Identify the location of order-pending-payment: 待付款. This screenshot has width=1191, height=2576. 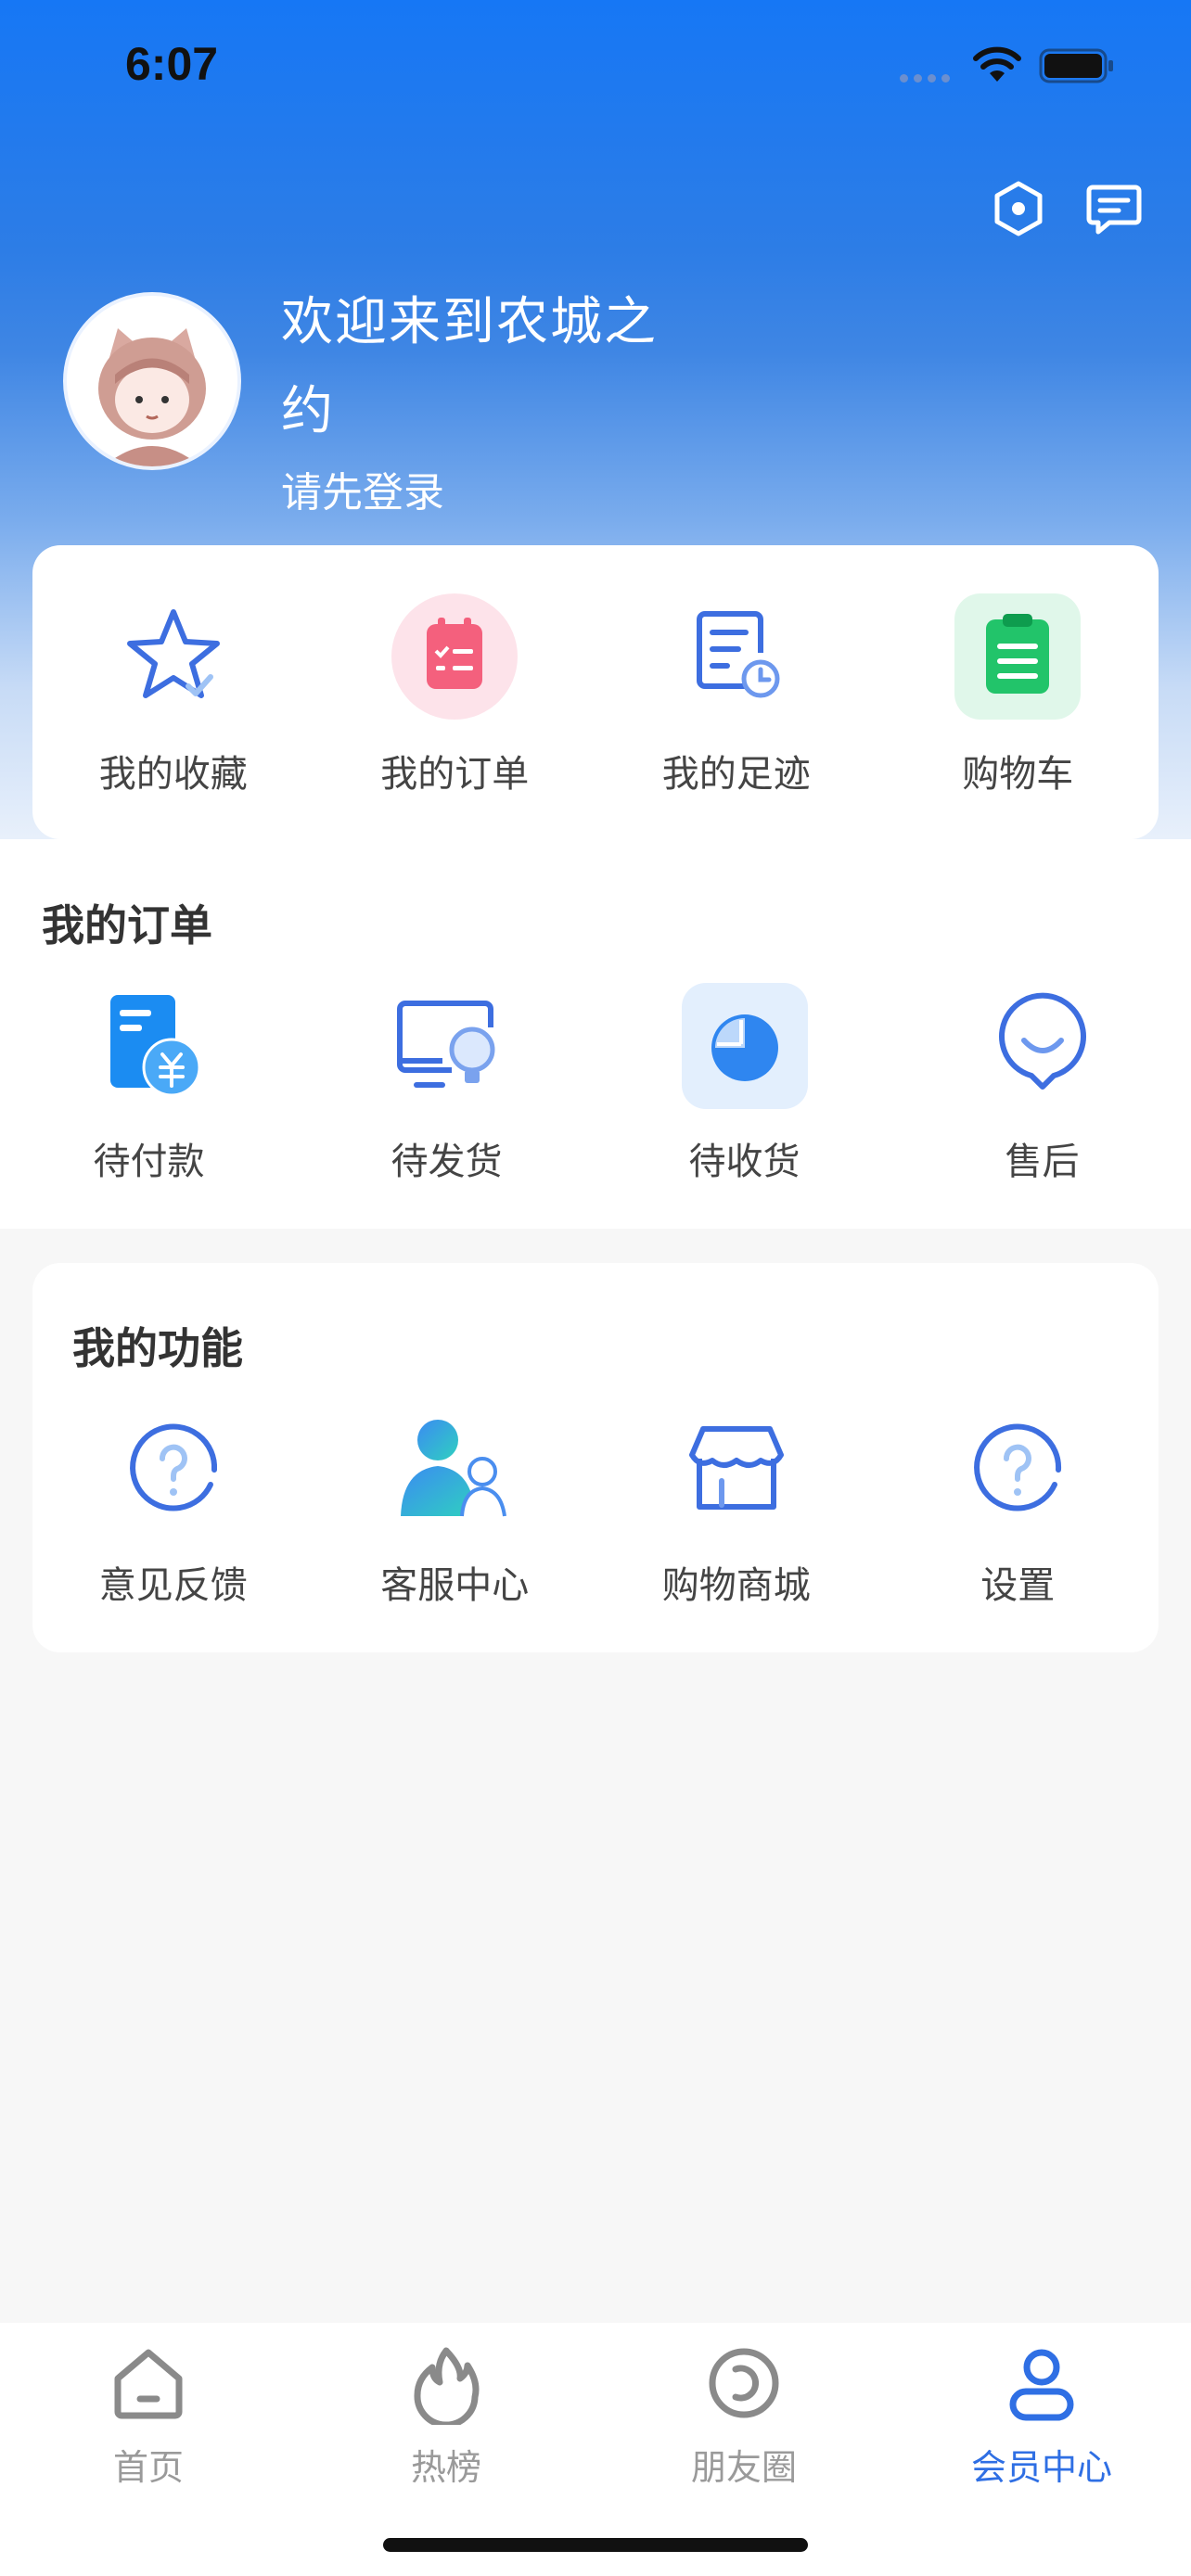
(149, 1083).